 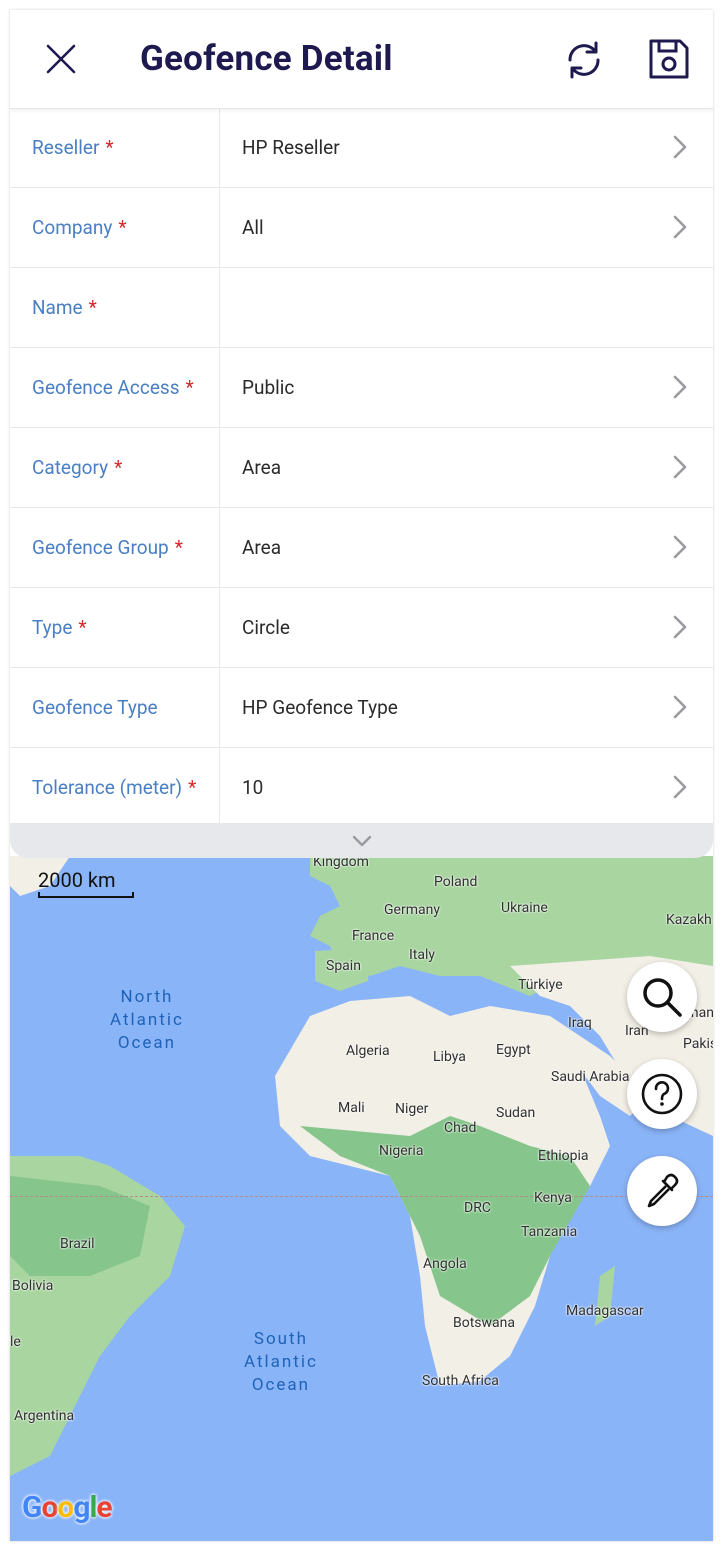 What do you see at coordinates (373, 936) in the screenshot?
I see `map-label-france: France` at bounding box center [373, 936].